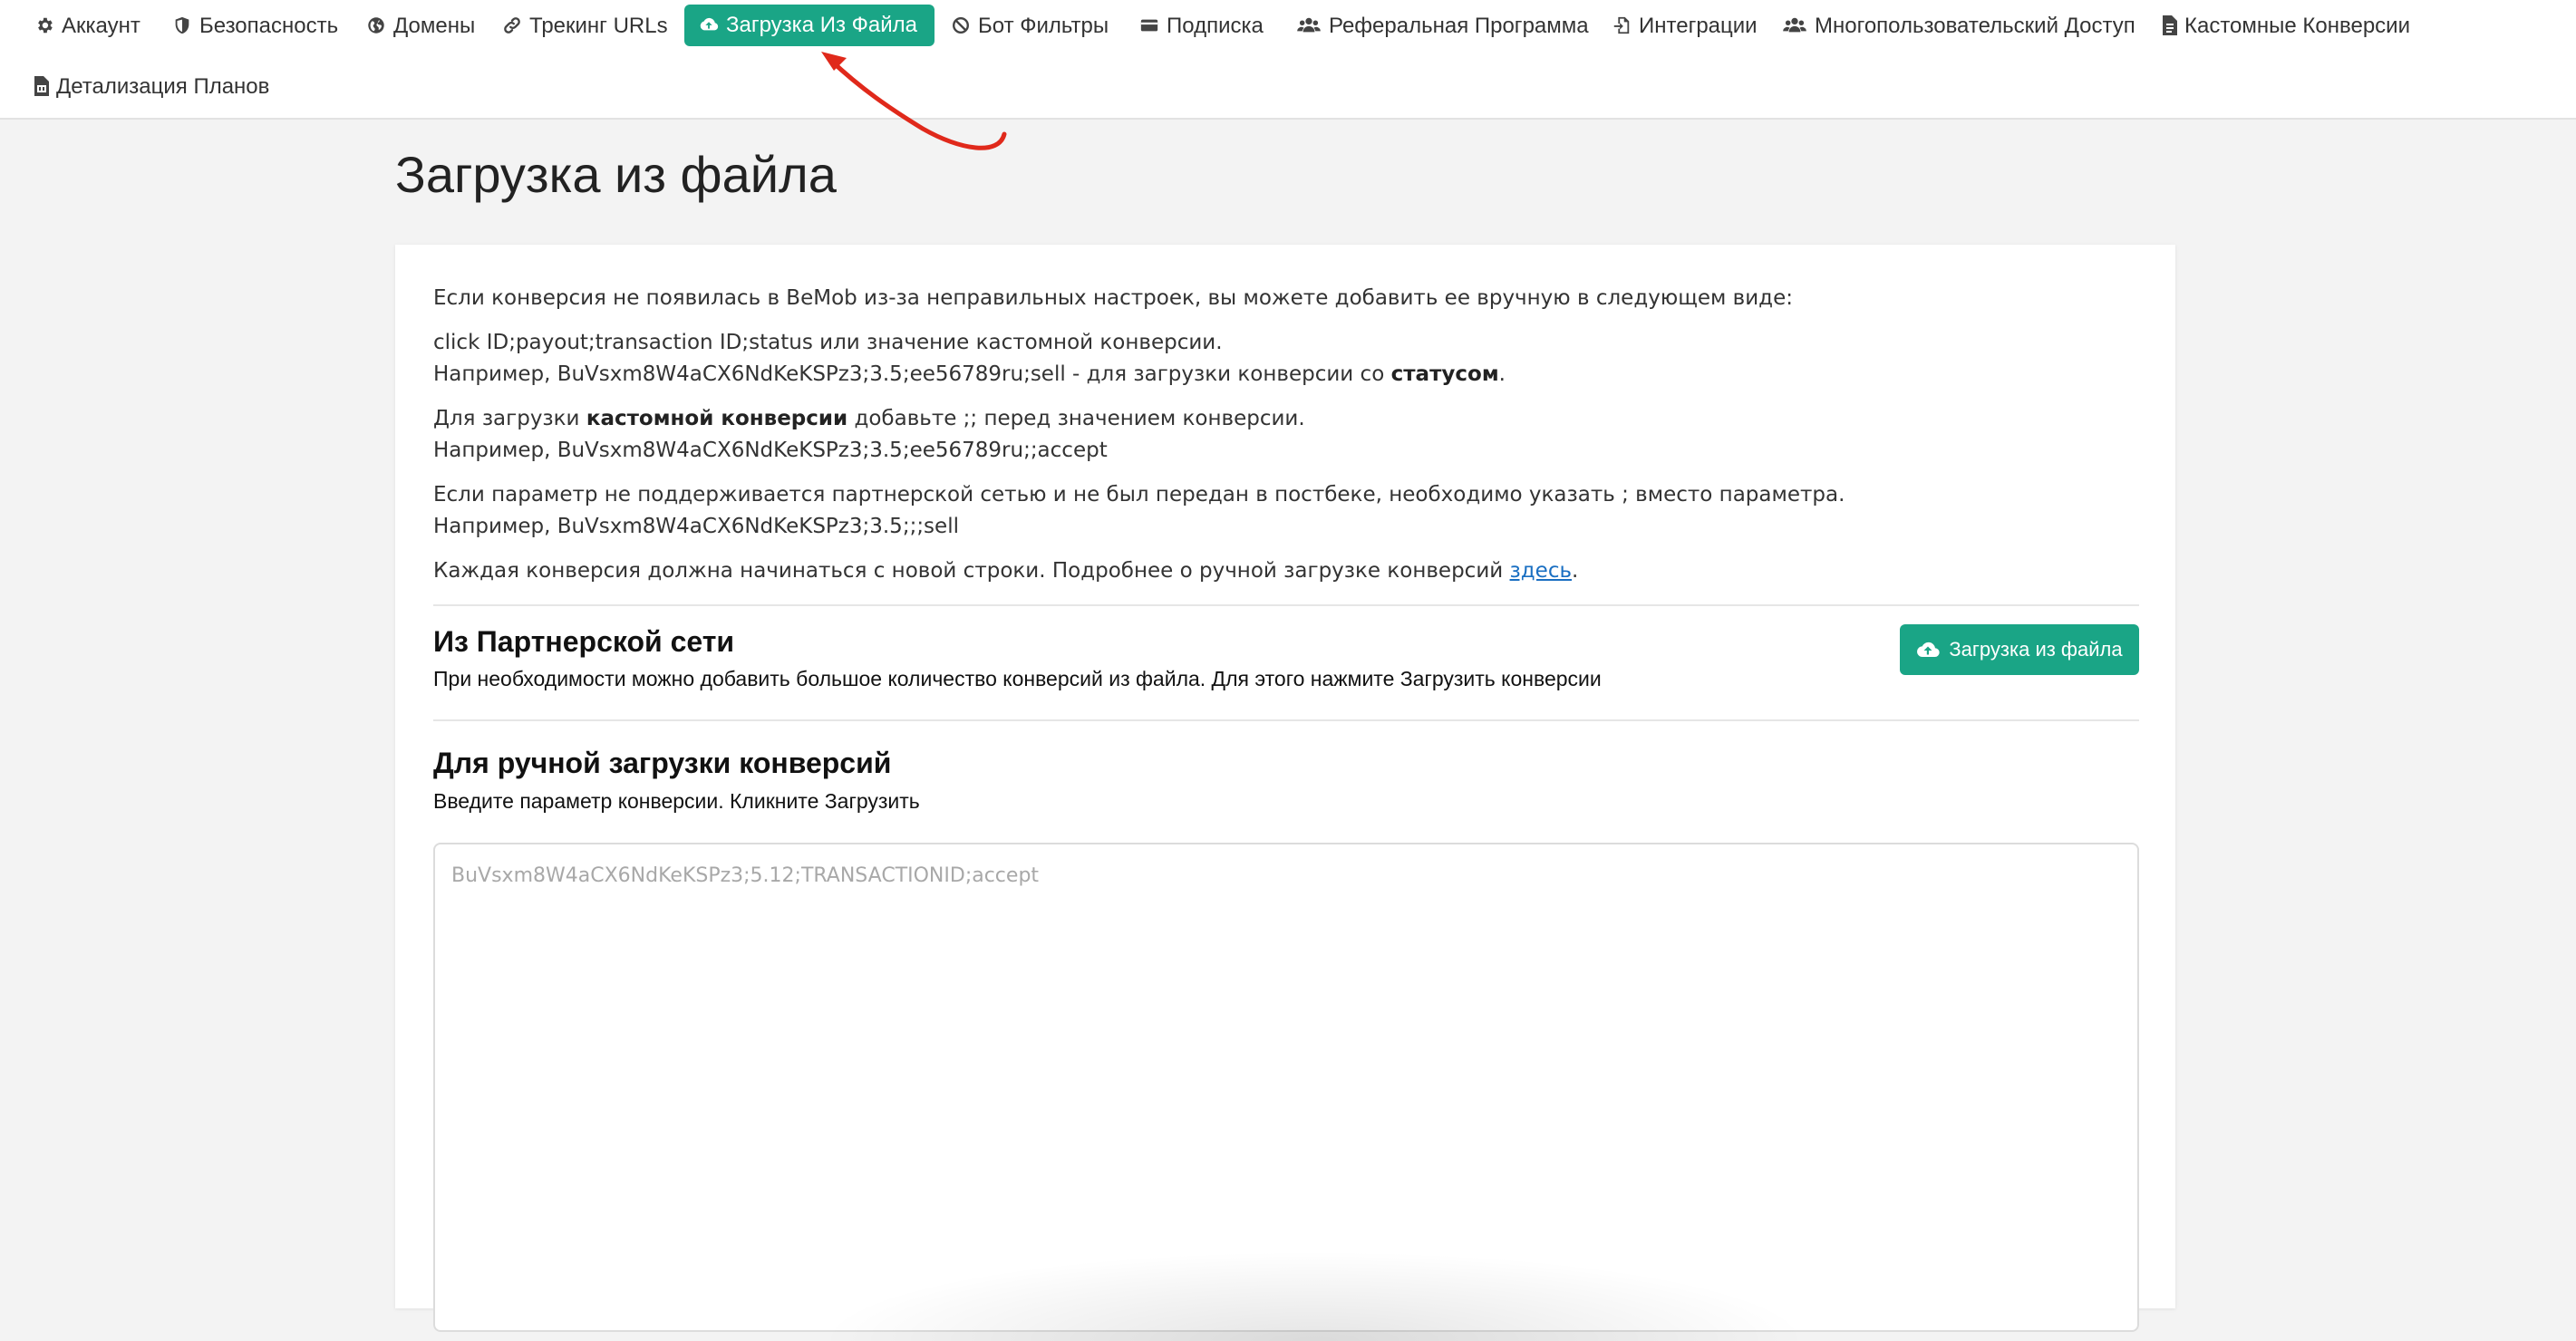 The image size is (2576, 1341). Describe the element at coordinates (269, 26) in the screenshot. I see `tab-security-label: Безопасность` at that location.